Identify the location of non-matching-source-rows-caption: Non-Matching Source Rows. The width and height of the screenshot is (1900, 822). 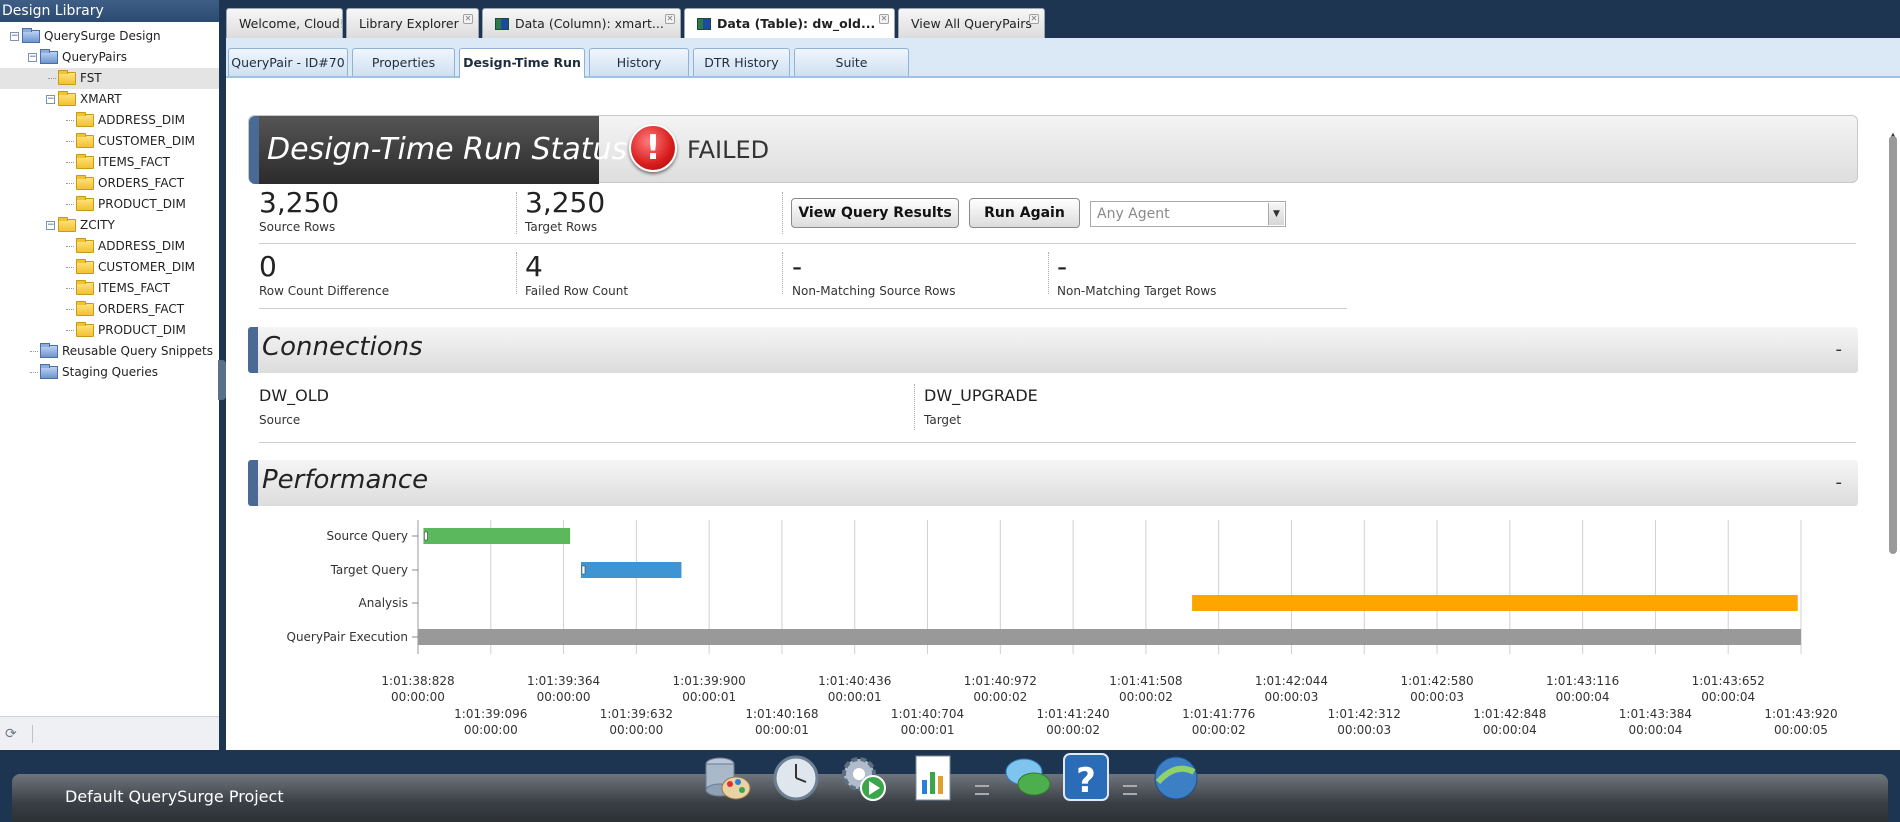
(874, 291).